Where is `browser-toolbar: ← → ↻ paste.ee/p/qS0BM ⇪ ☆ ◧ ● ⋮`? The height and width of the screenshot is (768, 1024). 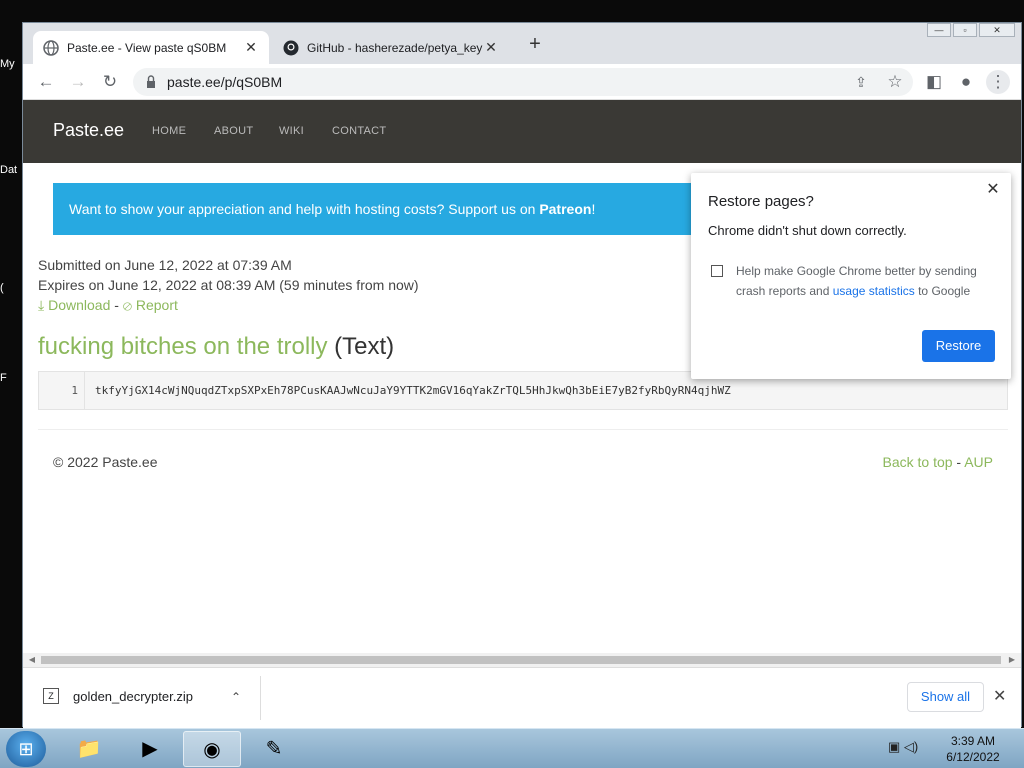
browser-toolbar: ← → ↻ paste.ee/p/qS0BM ⇪ ☆ ◧ ● ⋮ is located at coordinates (522, 82).